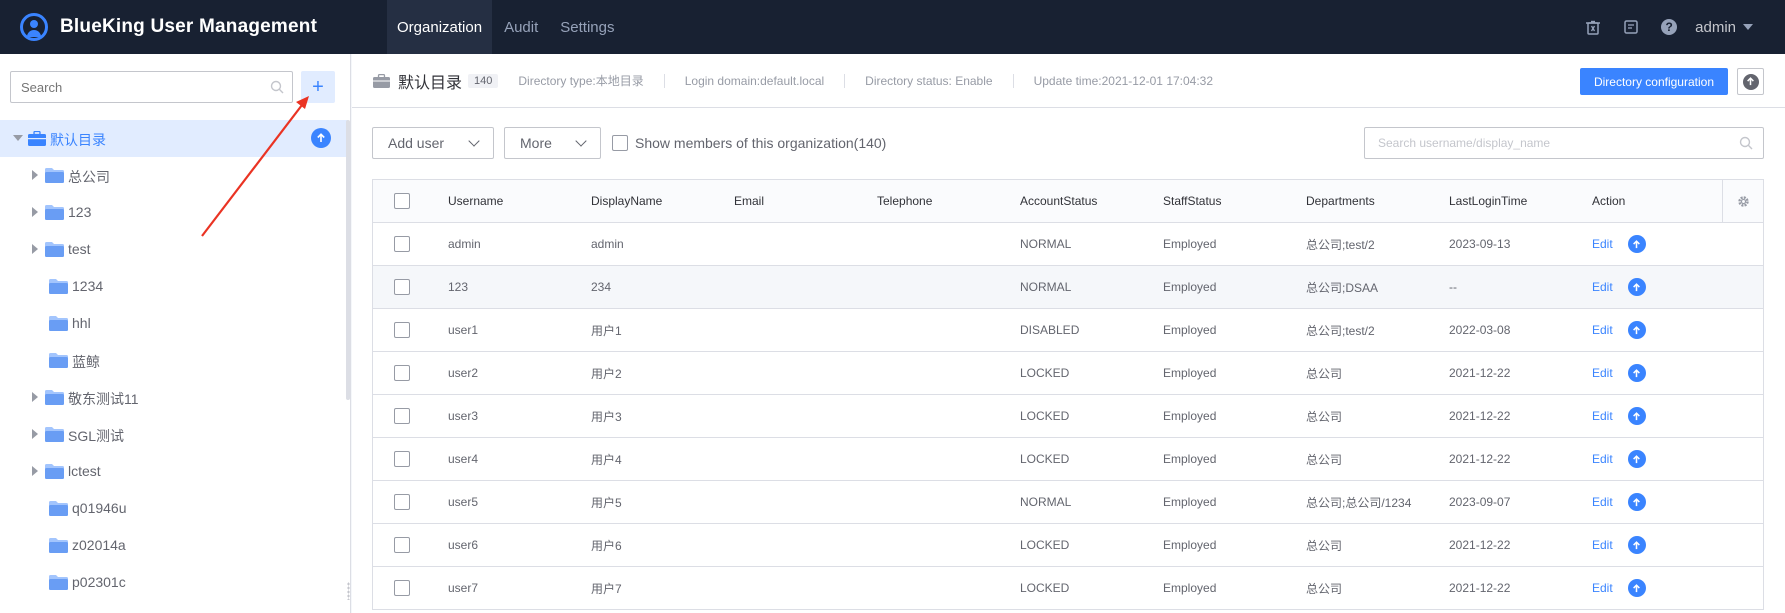 This screenshot has width=1785, height=613. What do you see at coordinates (88, 286) in the screenshot?
I see `tree-node-label: 1234` at bounding box center [88, 286].